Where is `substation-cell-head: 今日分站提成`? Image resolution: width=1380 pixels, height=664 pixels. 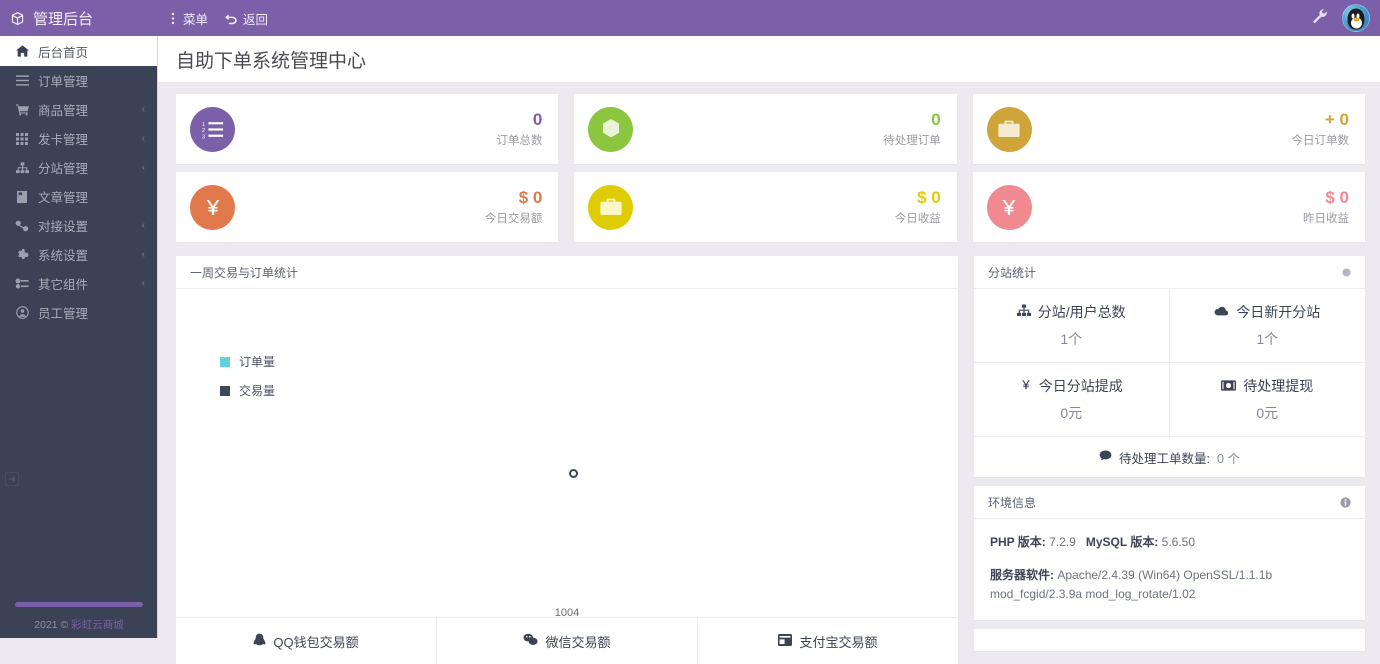 substation-cell-head: 今日分站提成 is located at coordinates (1071, 386).